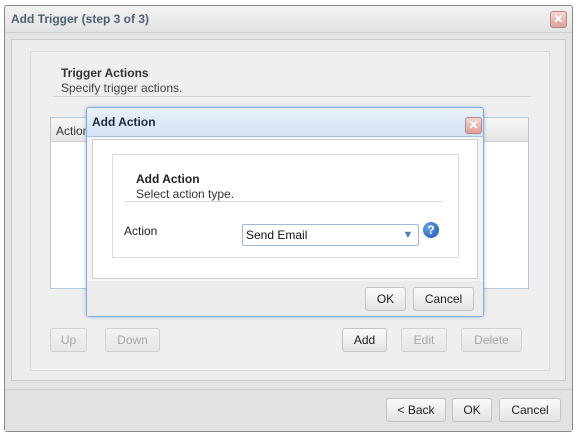 The image size is (577, 436). I want to click on cancel-button: Cancel, so click(530, 410).